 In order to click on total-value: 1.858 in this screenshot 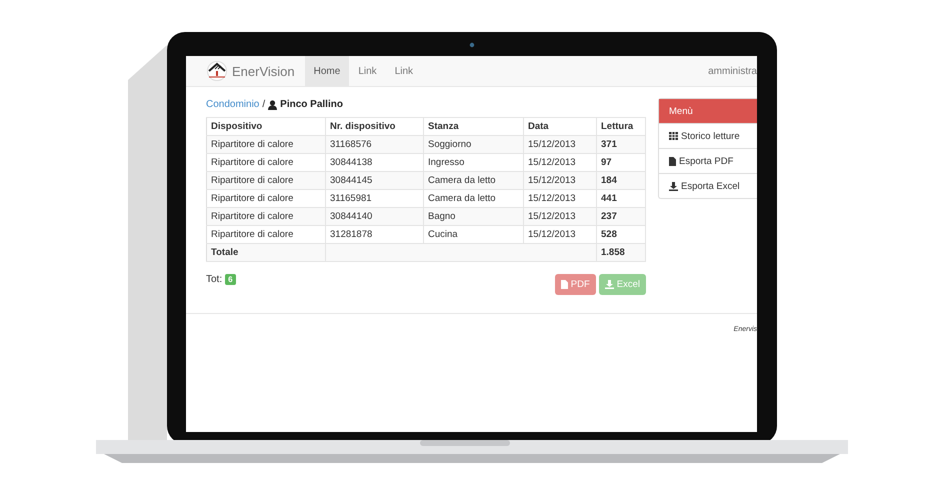, I will do `click(621, 253)`.